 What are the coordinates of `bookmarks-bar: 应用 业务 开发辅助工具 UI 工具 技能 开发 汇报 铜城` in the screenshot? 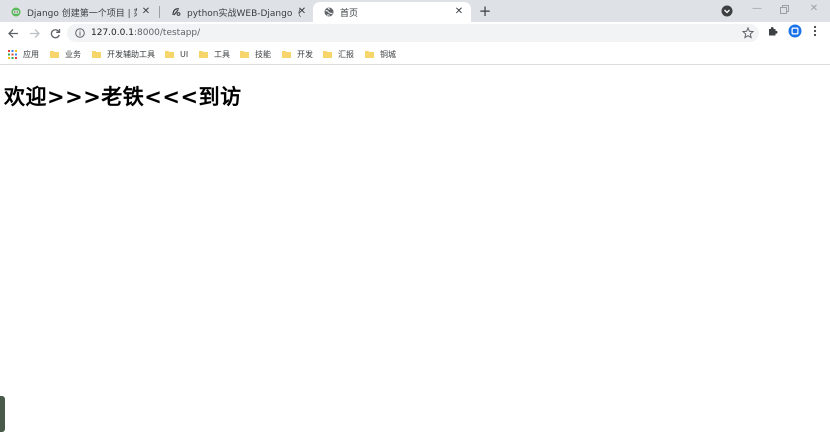 It's located at (415, 54).